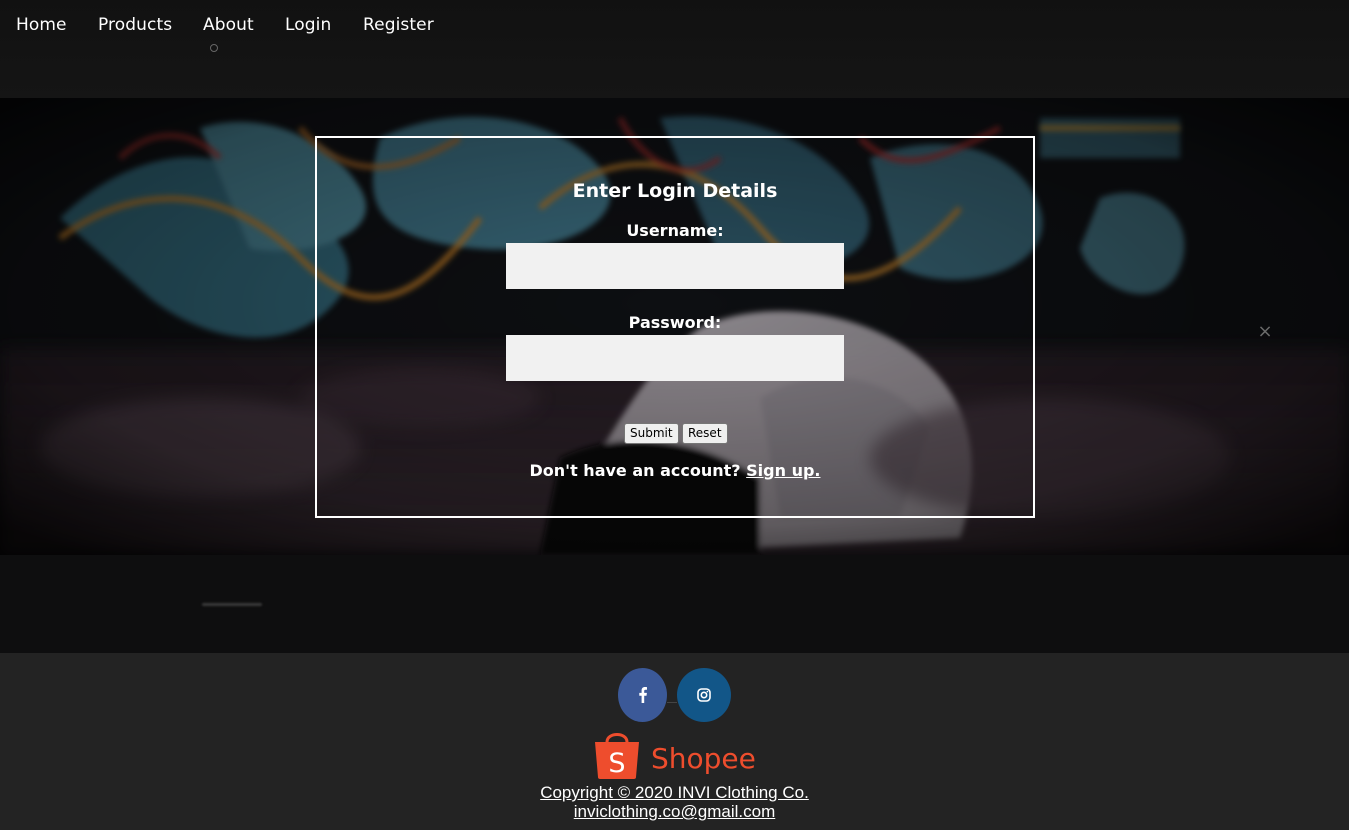 The width and height of the screenshot is (1349, 830). Describe the element at coordinates (675, 191) in the screenshot. I see `login-title: Enter Login Details` at that location.